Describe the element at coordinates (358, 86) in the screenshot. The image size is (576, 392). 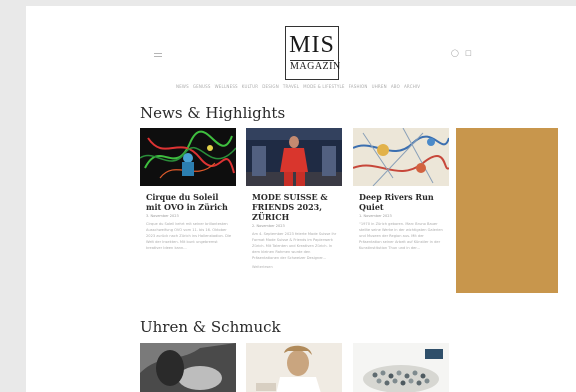
I see `nav-item: FASHION` at that location.